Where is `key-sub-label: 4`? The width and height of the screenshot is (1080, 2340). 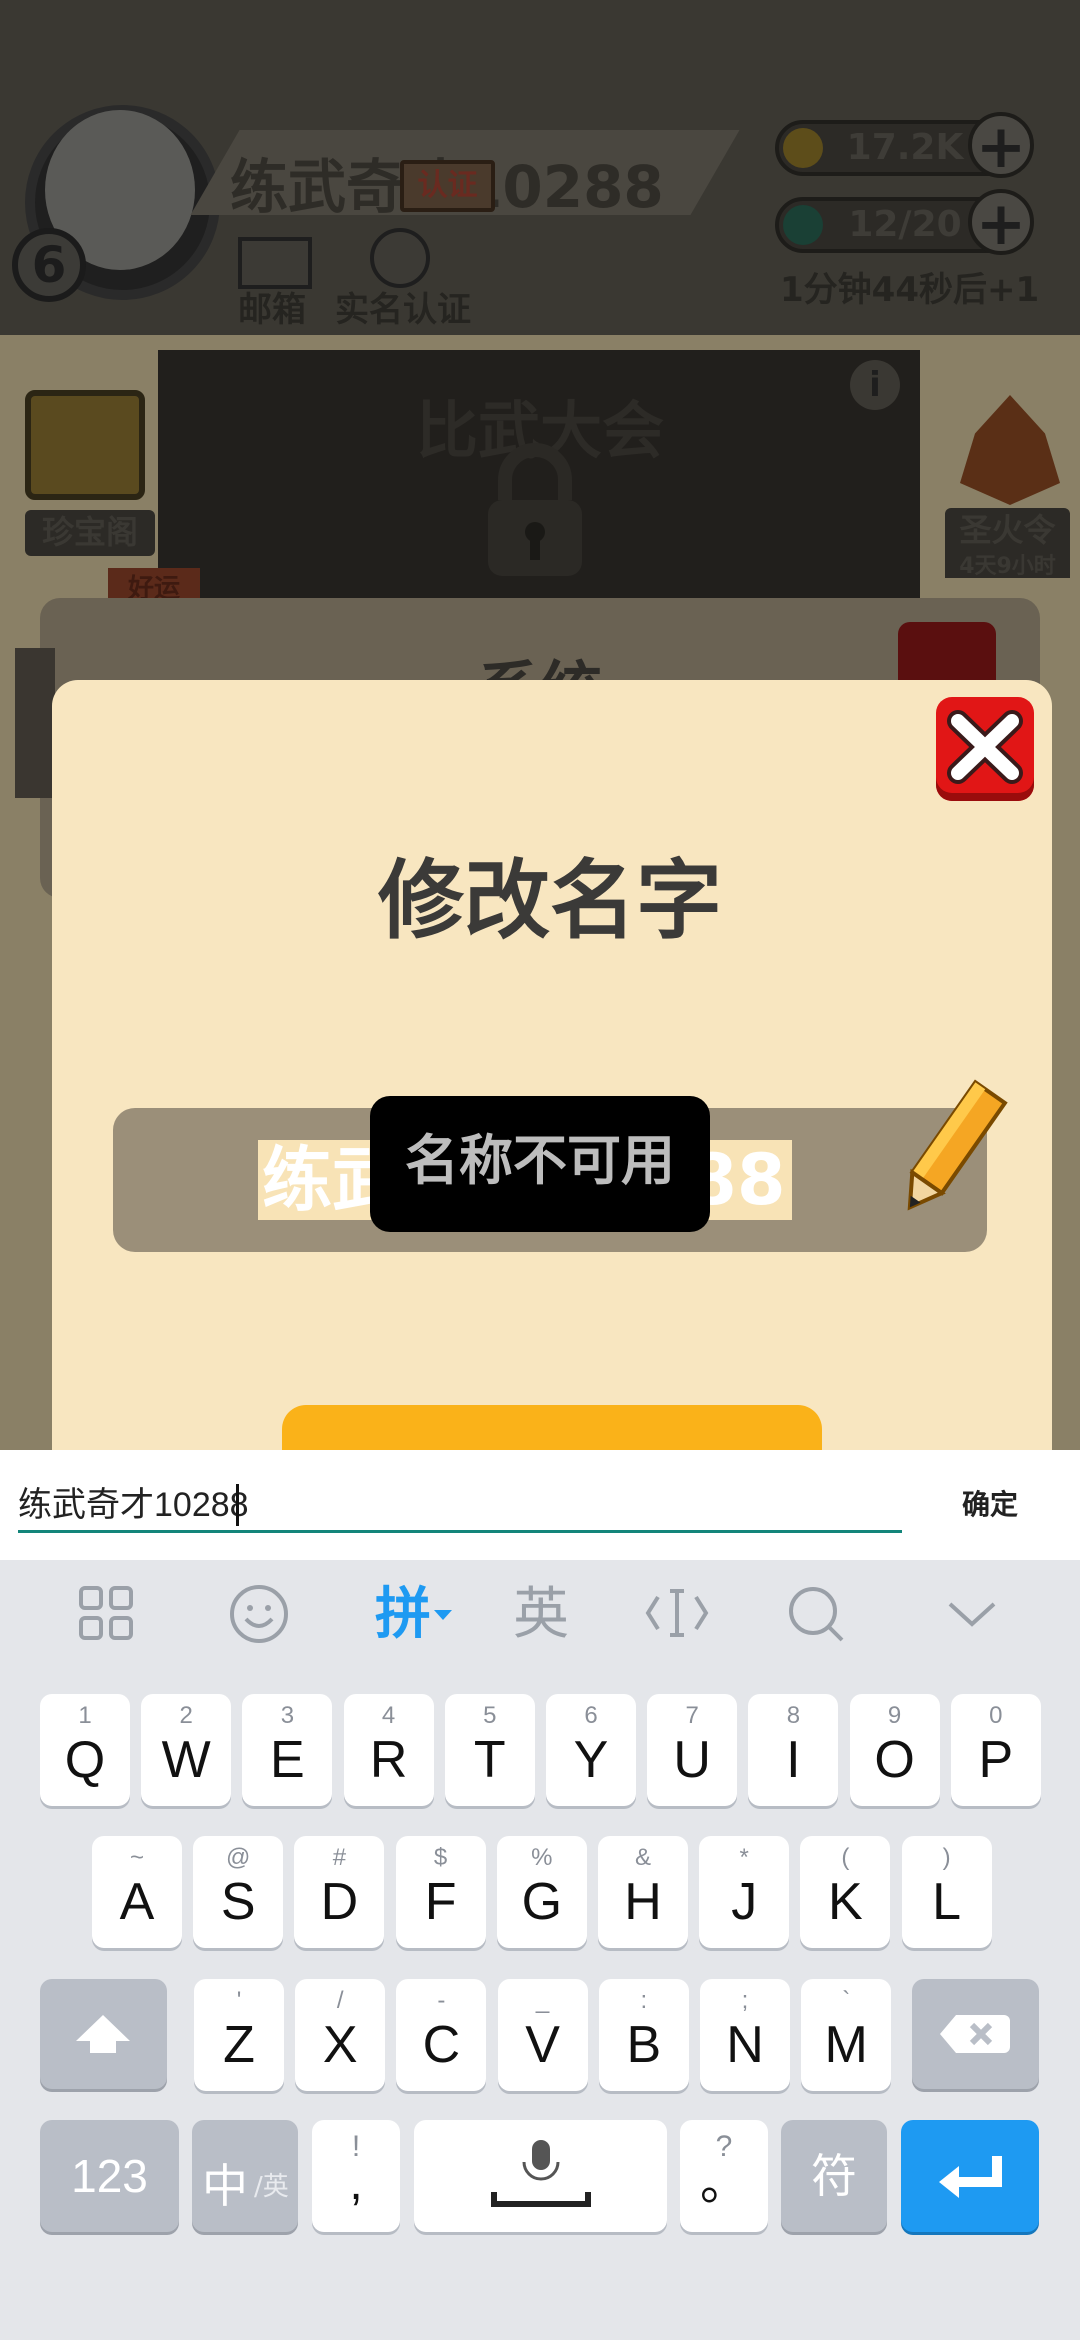 key-sub-label: 4 is located at coordinates (388, 1715).